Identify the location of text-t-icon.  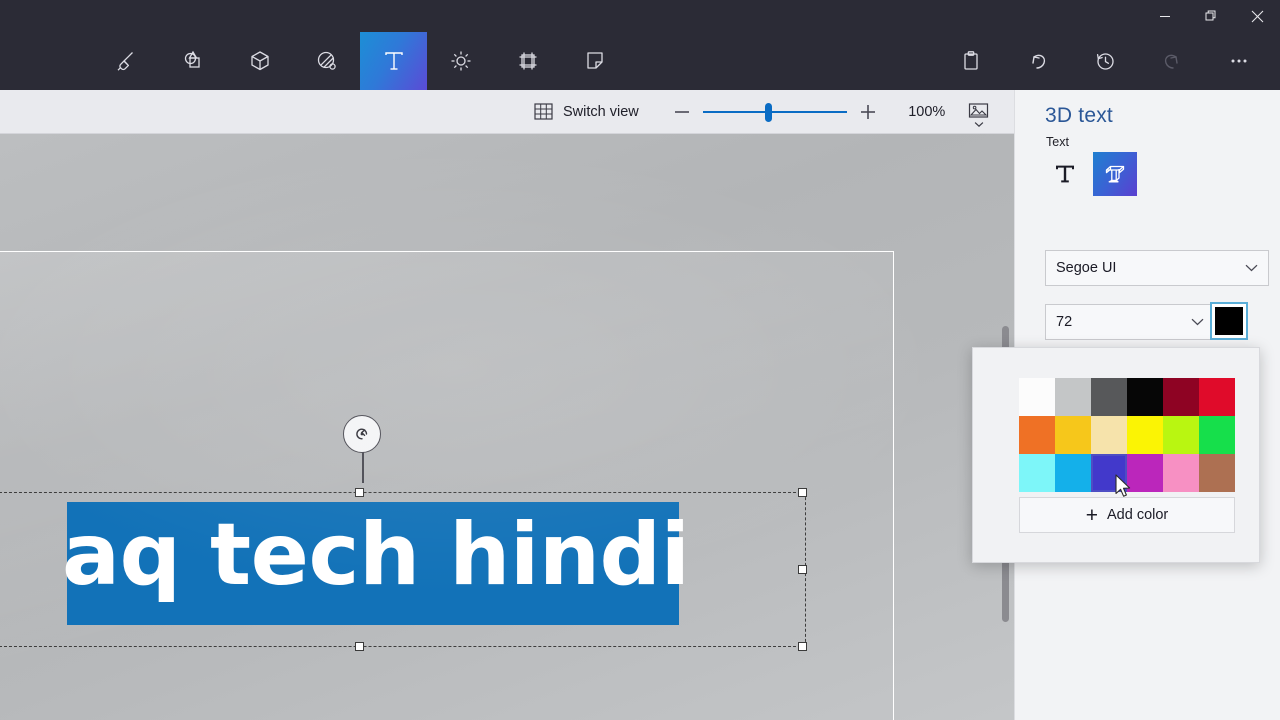
(393, 61).